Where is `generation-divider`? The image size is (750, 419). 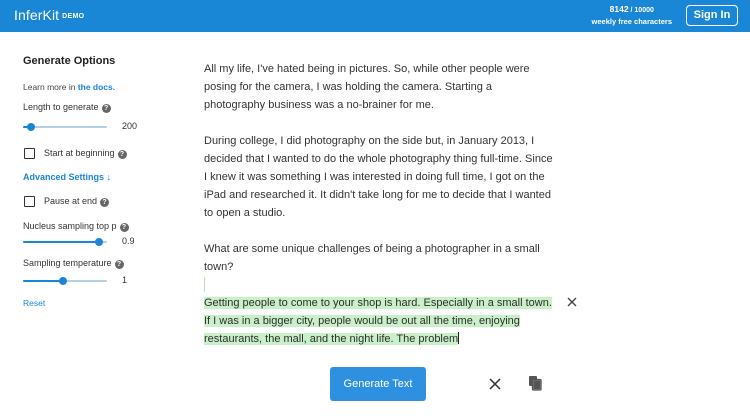
generation-divider is located at coordinates (204, 284).